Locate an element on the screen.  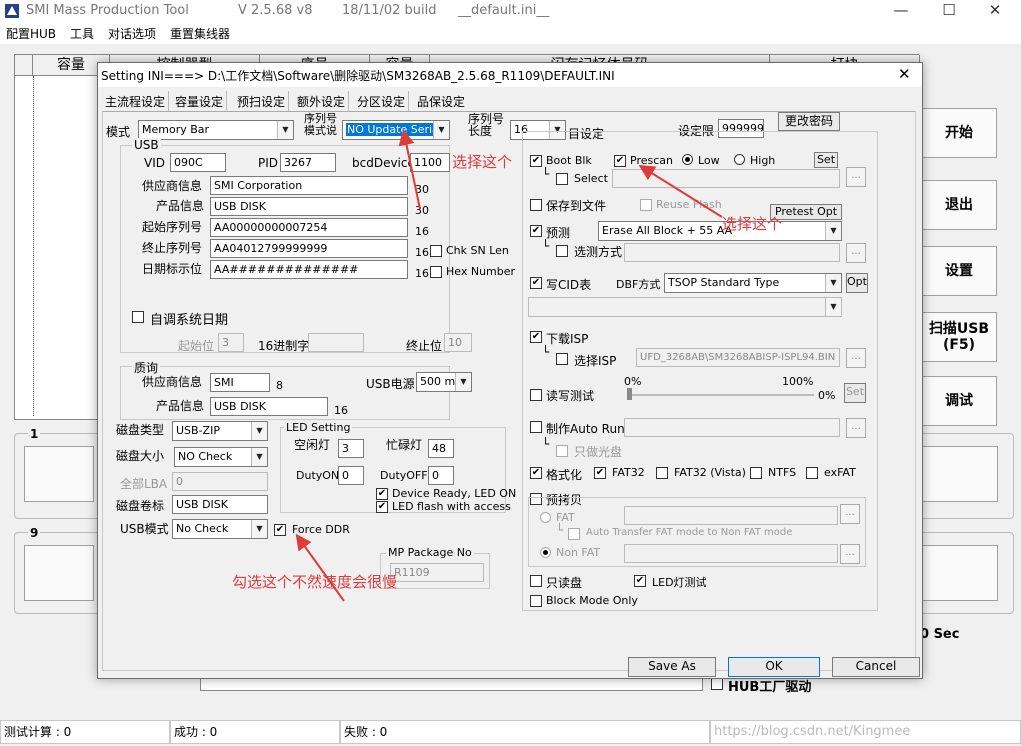
busy-led-input: 48 is located at coordinates (441, 448).